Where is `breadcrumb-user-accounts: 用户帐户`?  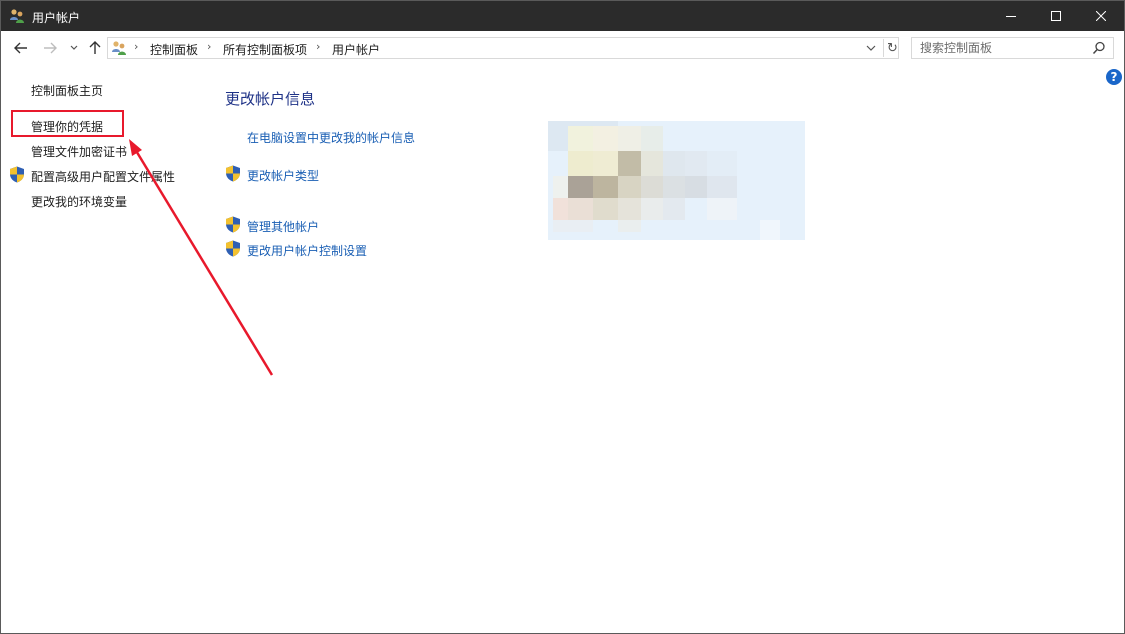 breadcrumb-user-accounts: 用户帐户 is located at coordinates (356, 49).